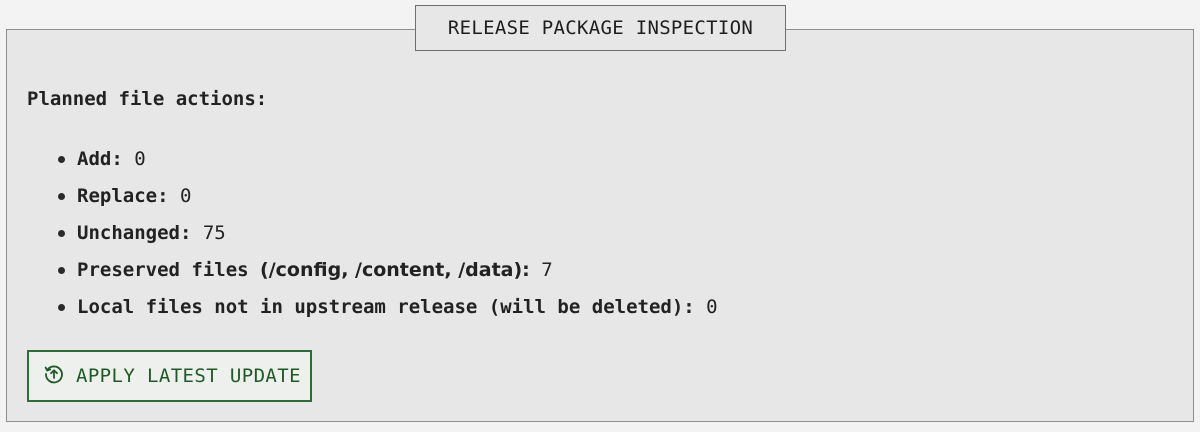  I want to click on action-label: Replace:, so click(123, 196).